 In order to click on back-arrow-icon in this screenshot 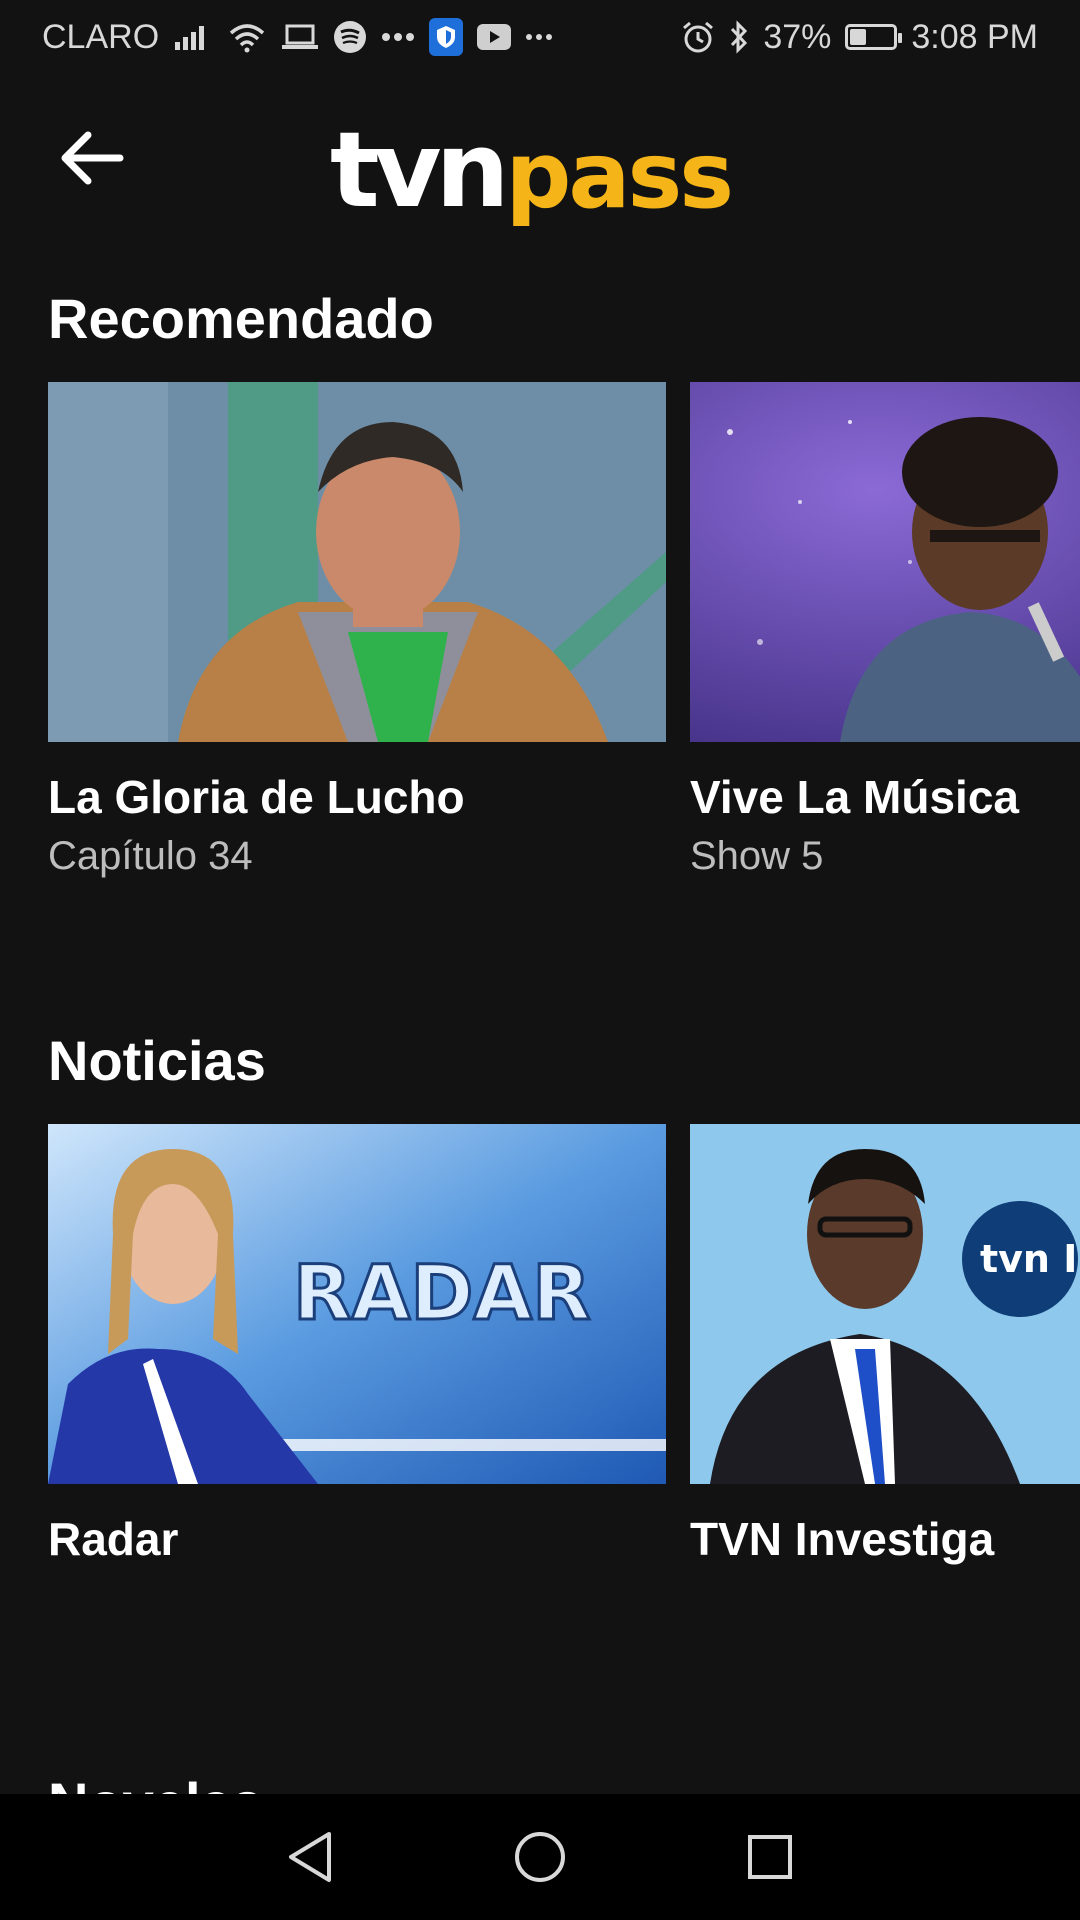, I will do `click(92, 158)`.